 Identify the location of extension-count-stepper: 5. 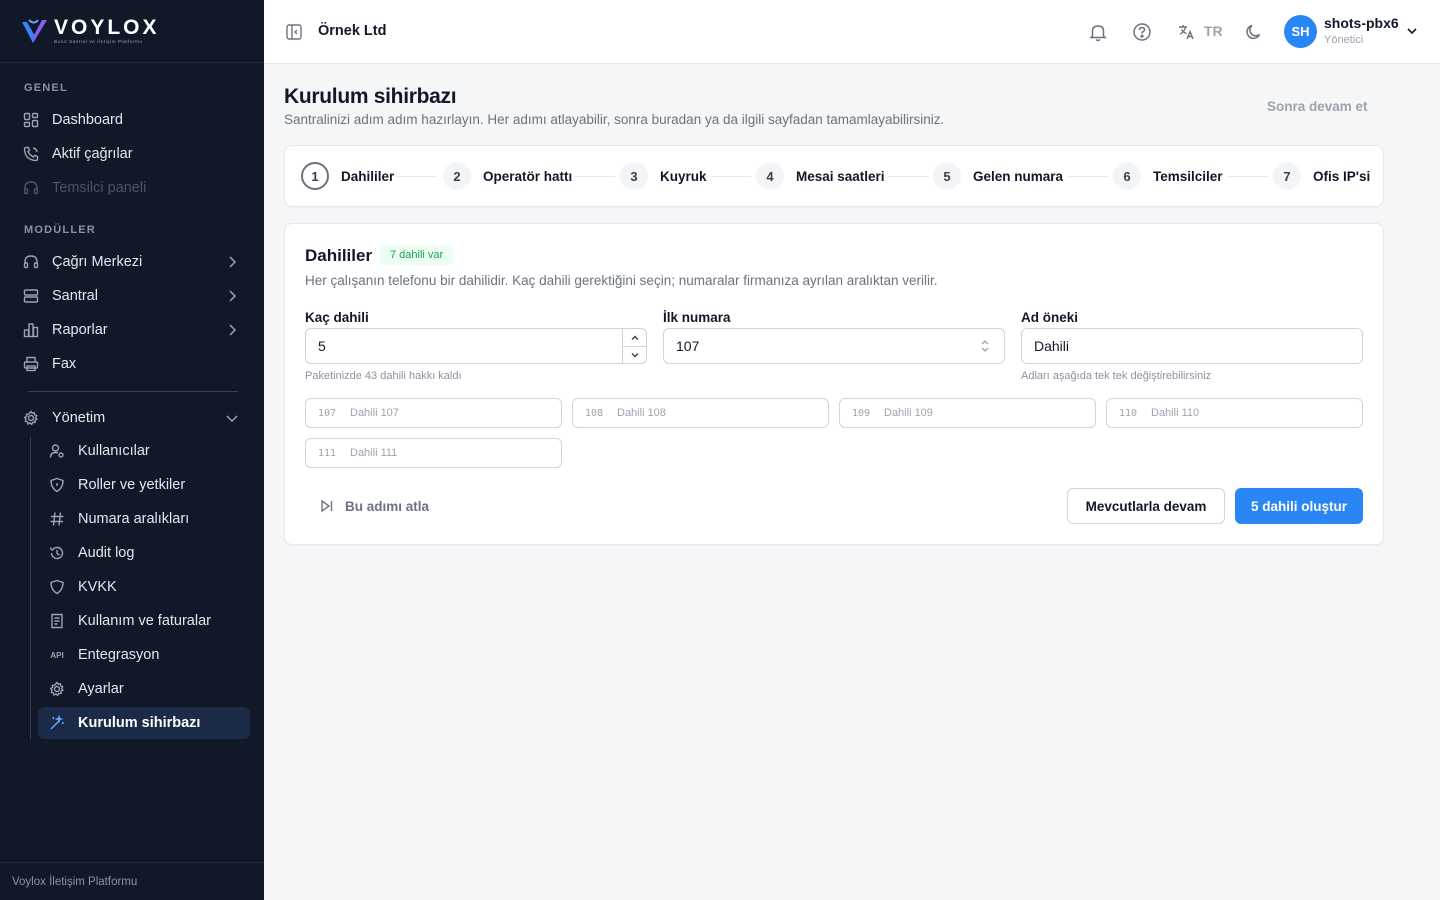
(476, 346).